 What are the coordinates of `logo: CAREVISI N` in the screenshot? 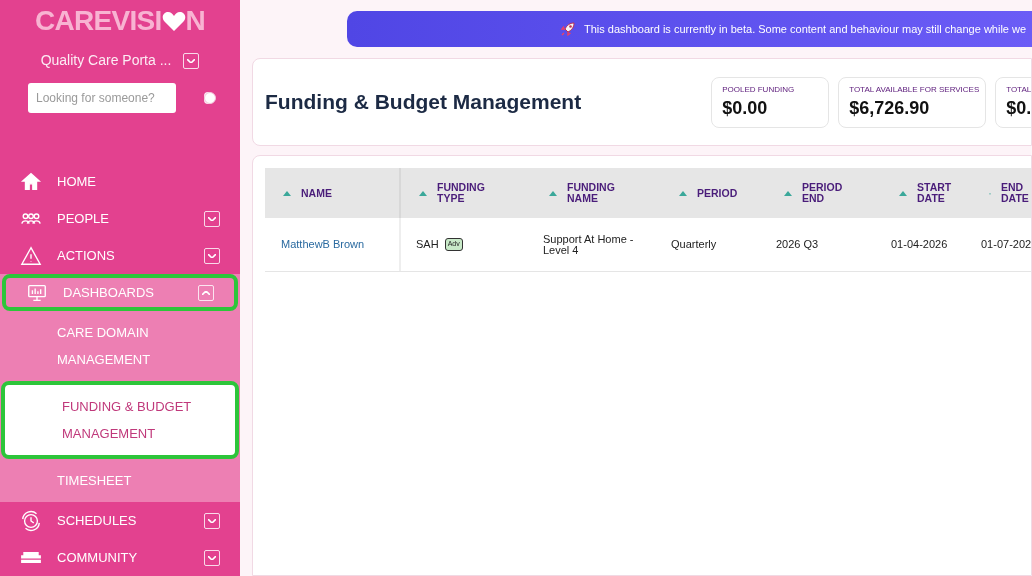 It's located at (120, 21).